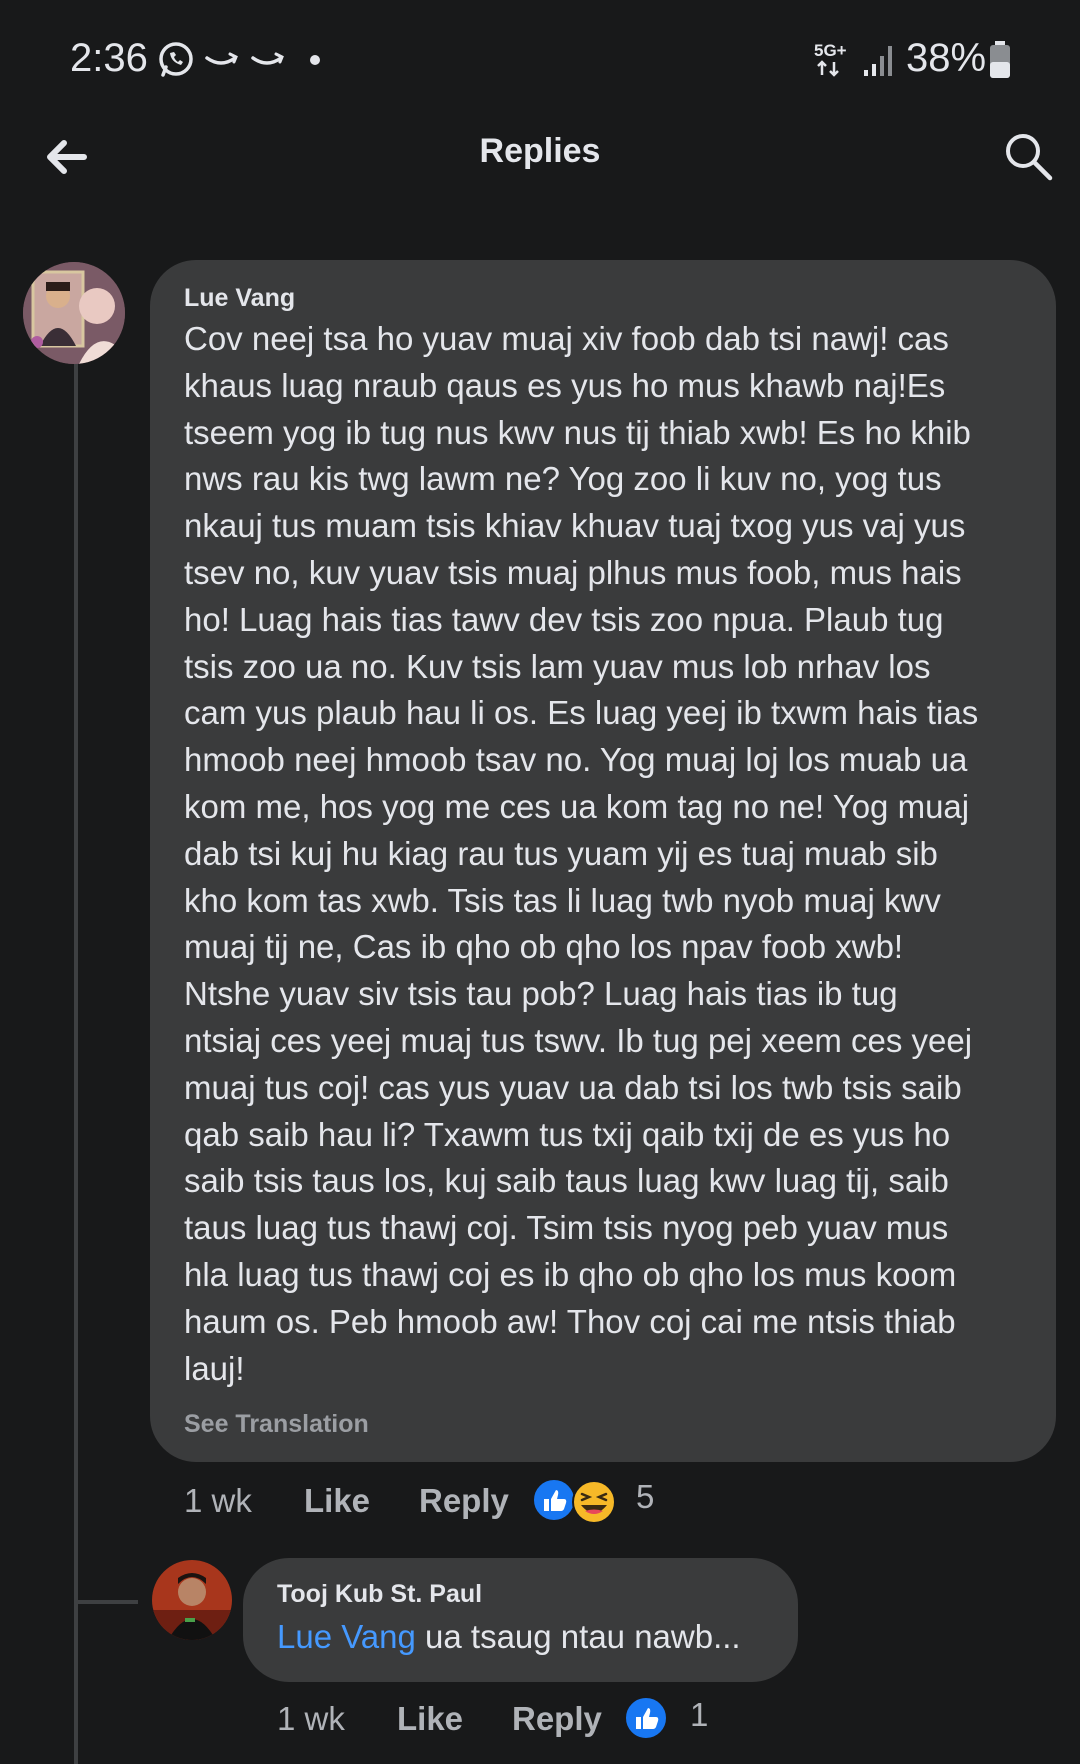  I want to click on comment-author: Lue Vang, so click(239, 298).